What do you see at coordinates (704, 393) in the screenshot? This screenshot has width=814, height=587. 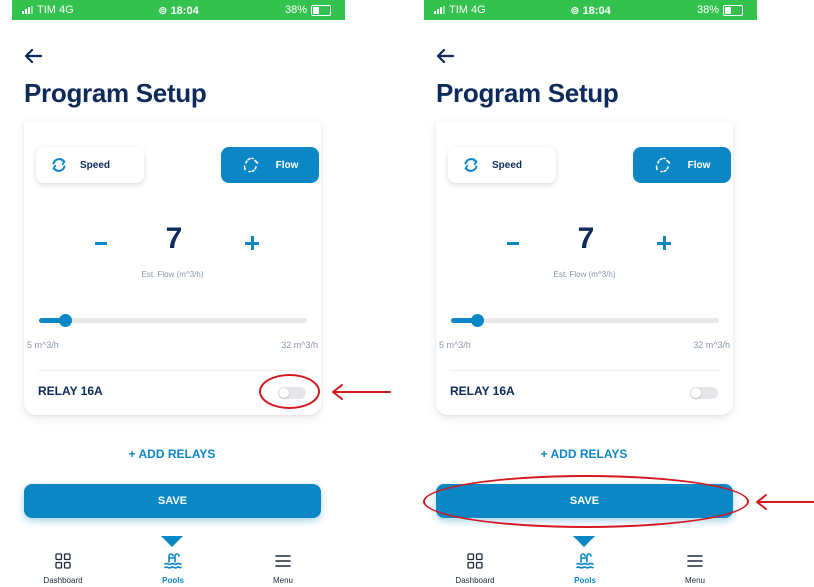 I see `relay-toggle` at bounding box center [704, 393].